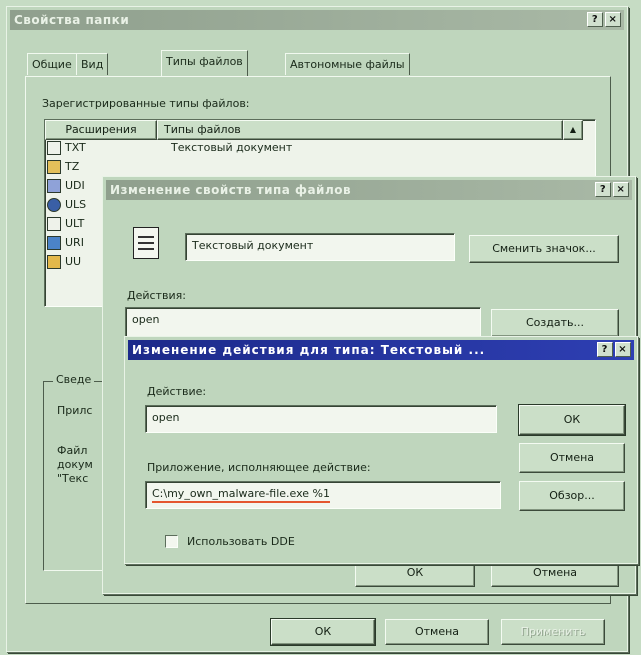  Describe the element at coordinates (72, 20) in the screenshot. I see `folder-options-title: Свойства папки` at that location.